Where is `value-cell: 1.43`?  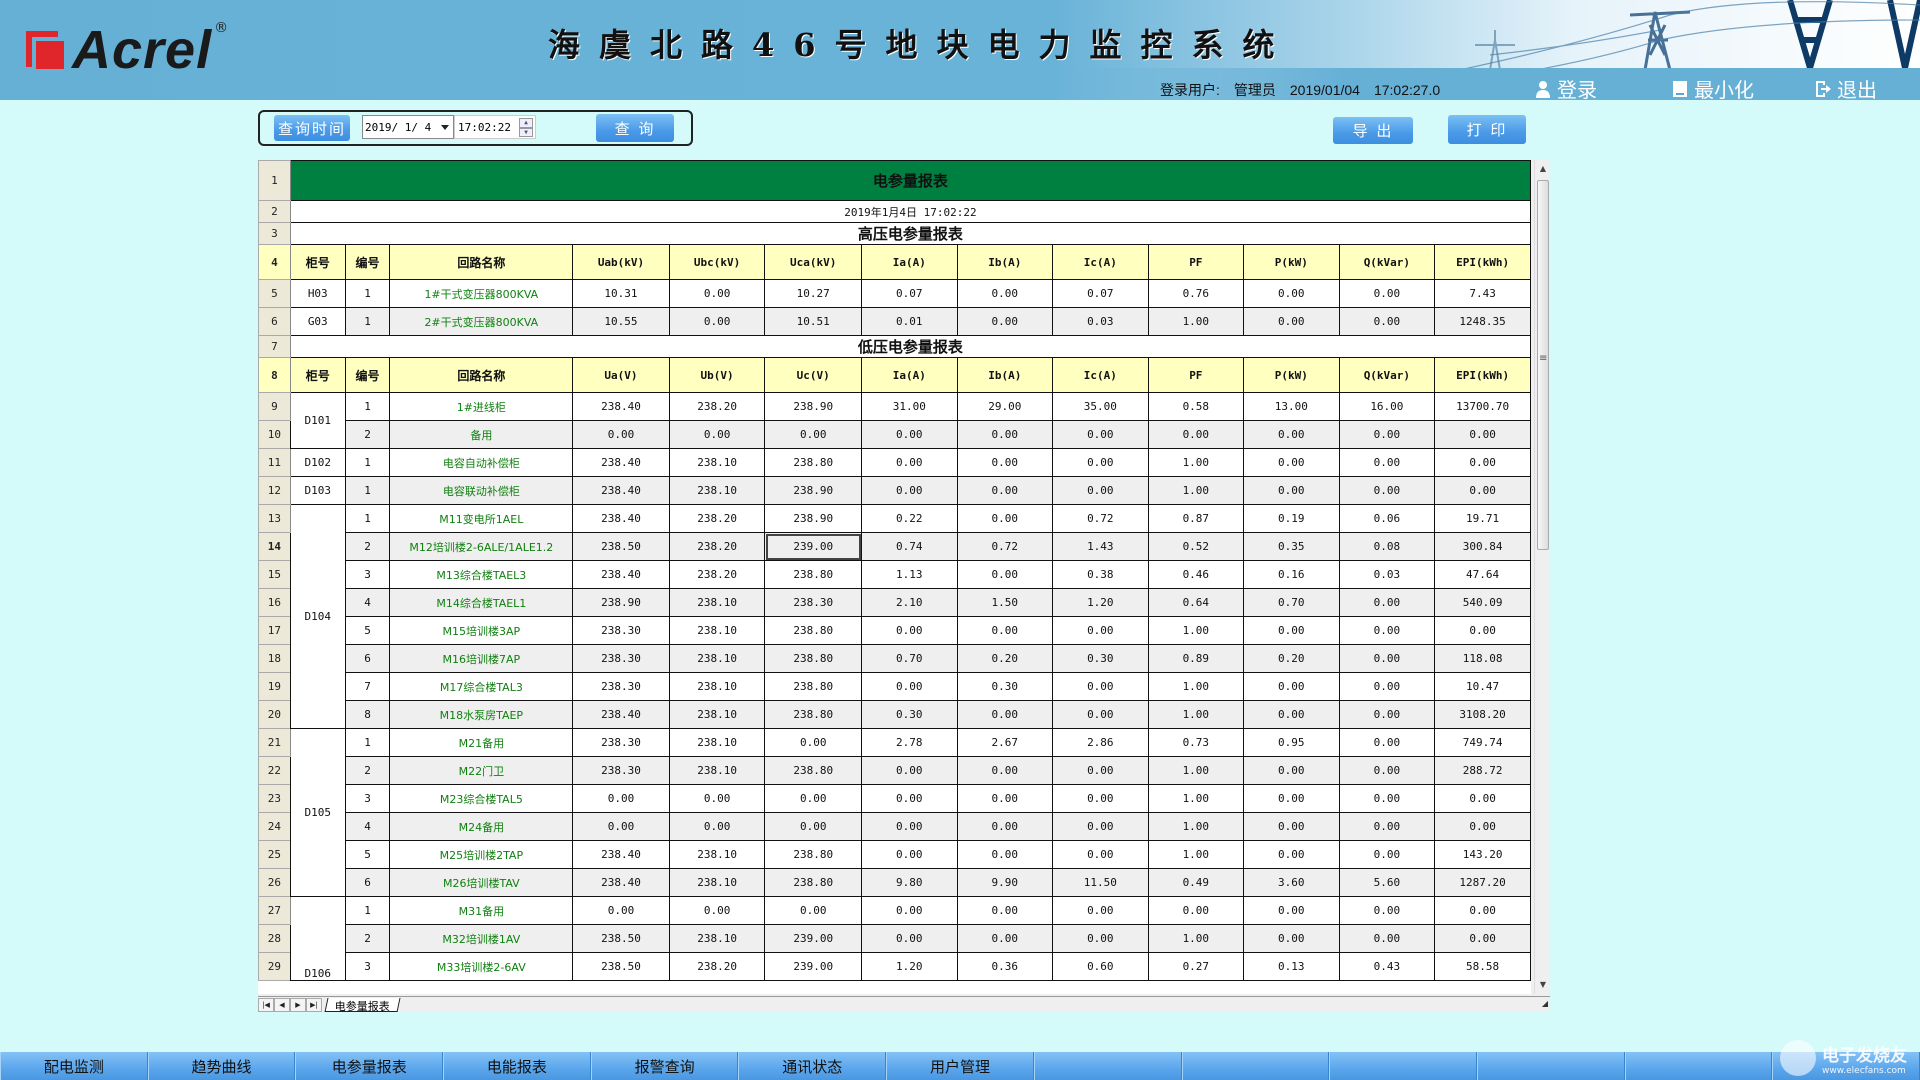
value-cell: 1.43 is located at coordinates (1100, 546).